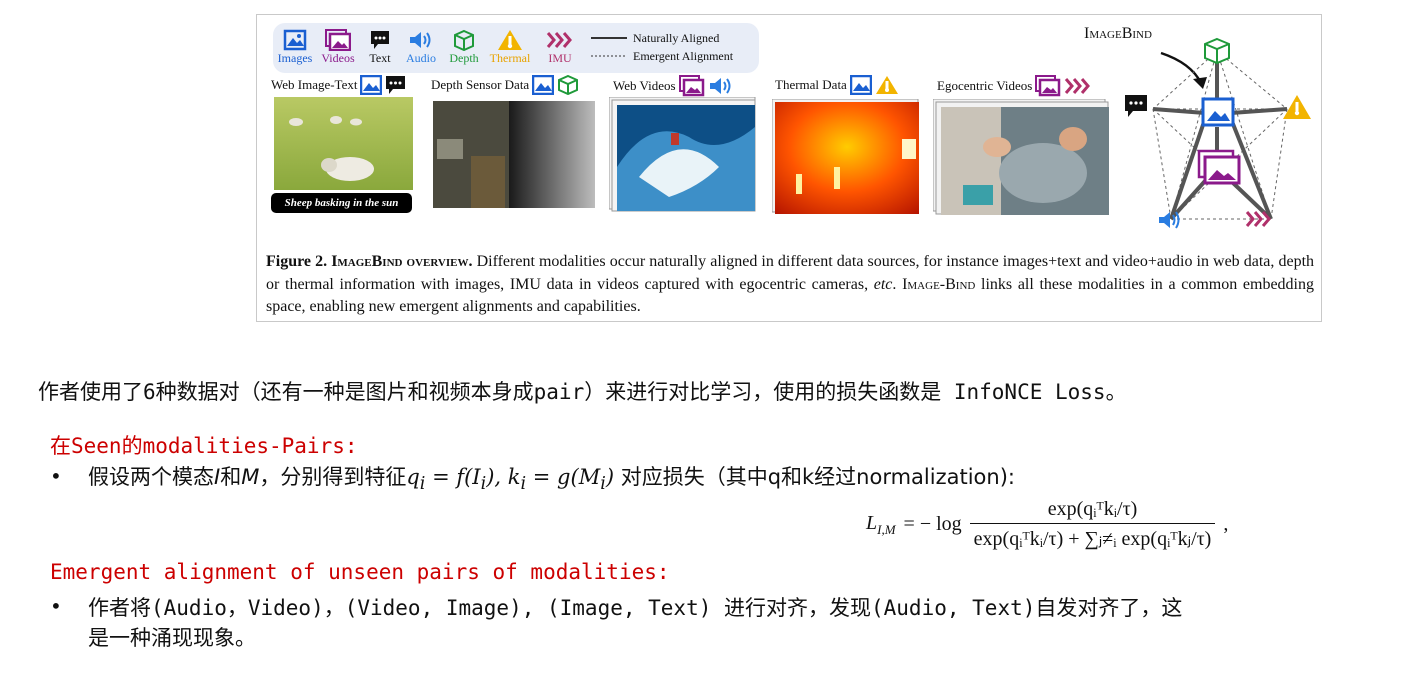  I want to click on panel-label-depth: Depth Sensor Data, so click(505, 85).